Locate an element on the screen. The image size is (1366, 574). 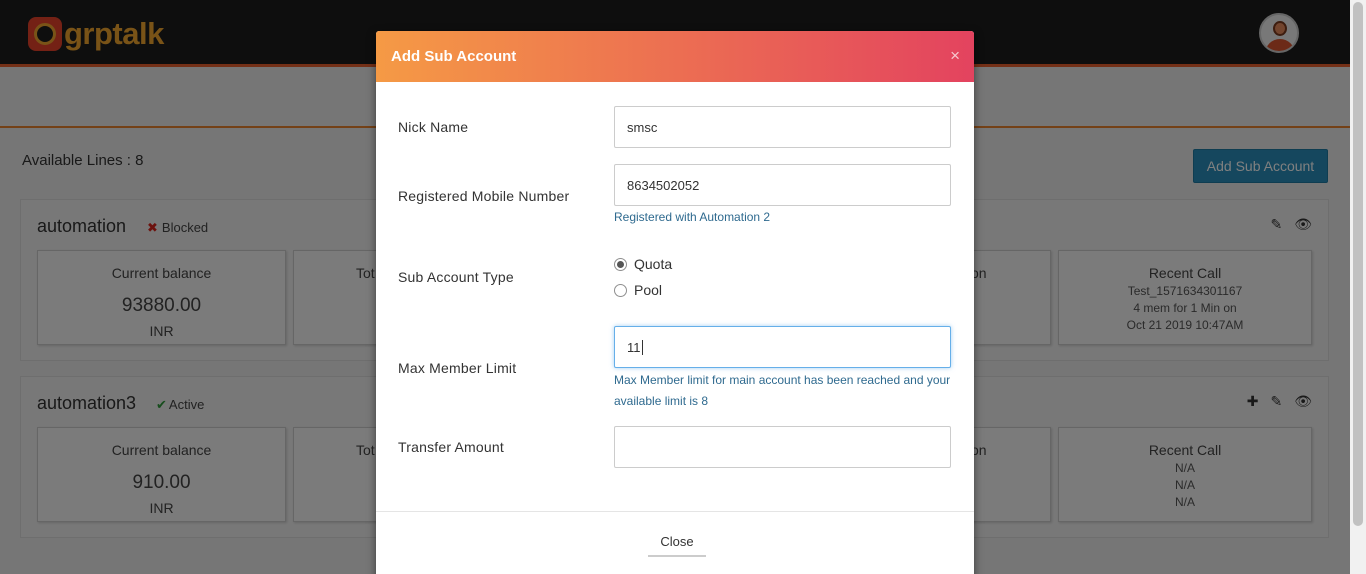
radio-quota: Quota is located at coordinates (643, 264).